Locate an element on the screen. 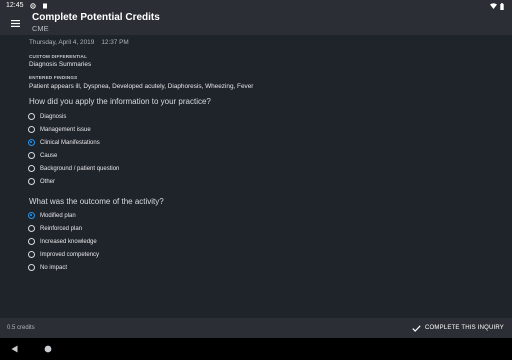 This screenshot has height=360, width=512. radio-option-no-impact: No impact is located at coordinates (47, 267).